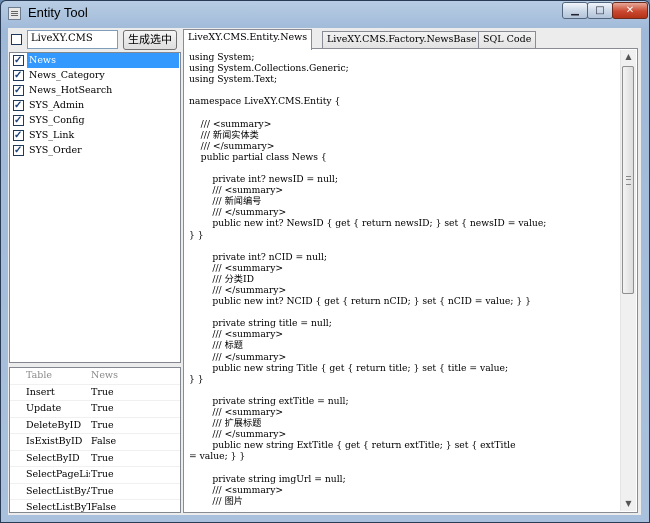 Image resolution: width=650 pixels, height=523 pixels. I want to click on class-label: News_Category, so click(67, 75).